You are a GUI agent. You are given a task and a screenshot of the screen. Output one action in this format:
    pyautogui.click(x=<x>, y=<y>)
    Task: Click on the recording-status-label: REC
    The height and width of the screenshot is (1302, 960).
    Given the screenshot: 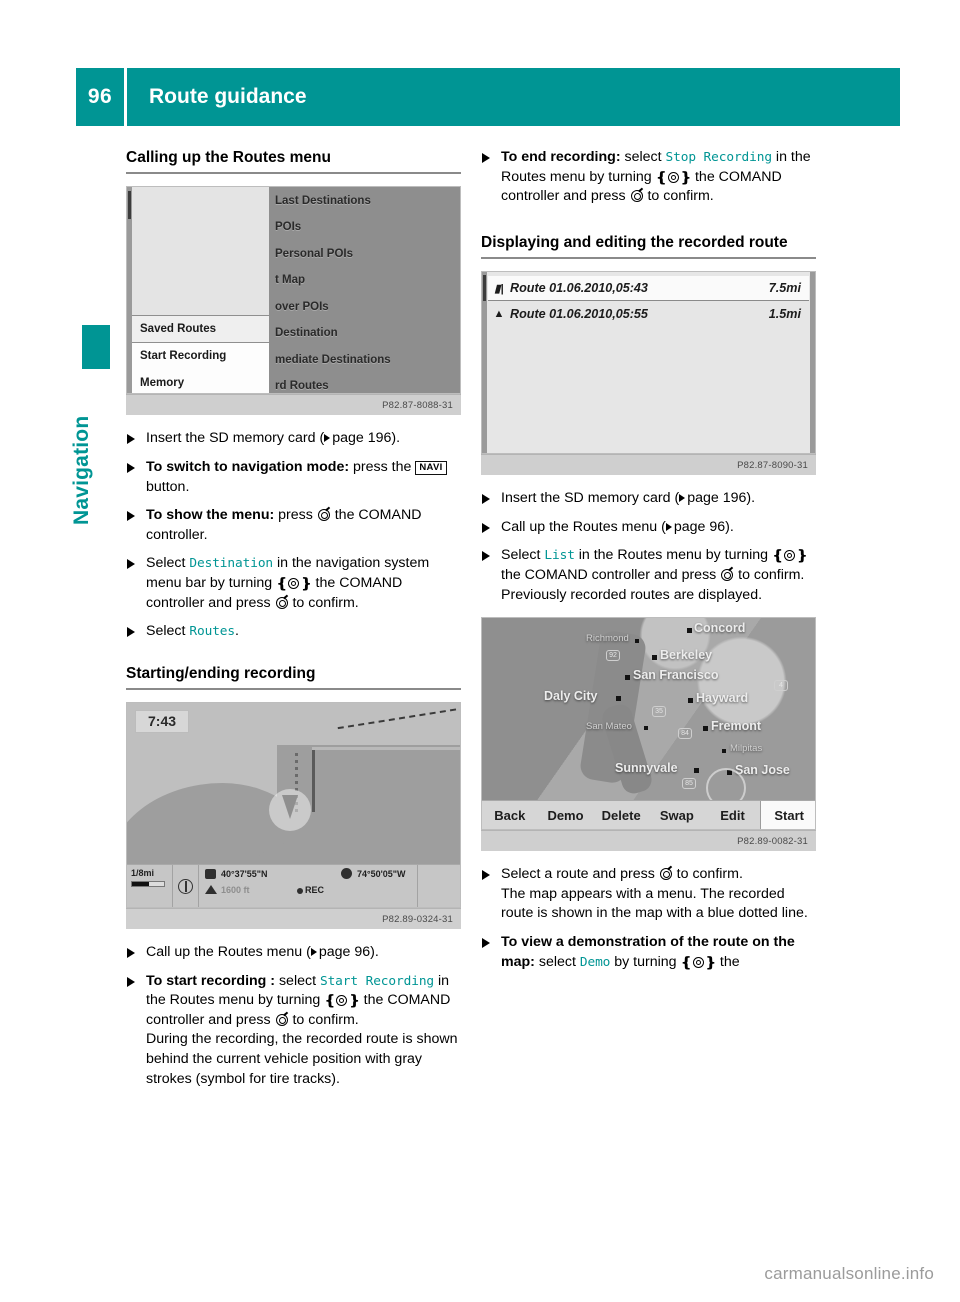 What is the action you would take?
    pyautogui.click(x=315, y=890)
    